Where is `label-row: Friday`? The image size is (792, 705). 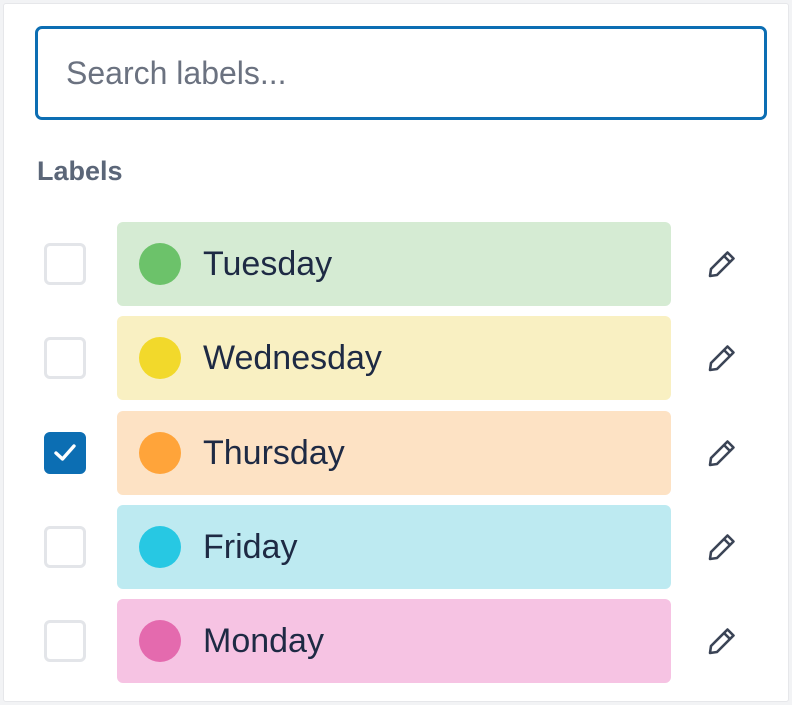 label-row: Friday is located at coordinates (397, 547).